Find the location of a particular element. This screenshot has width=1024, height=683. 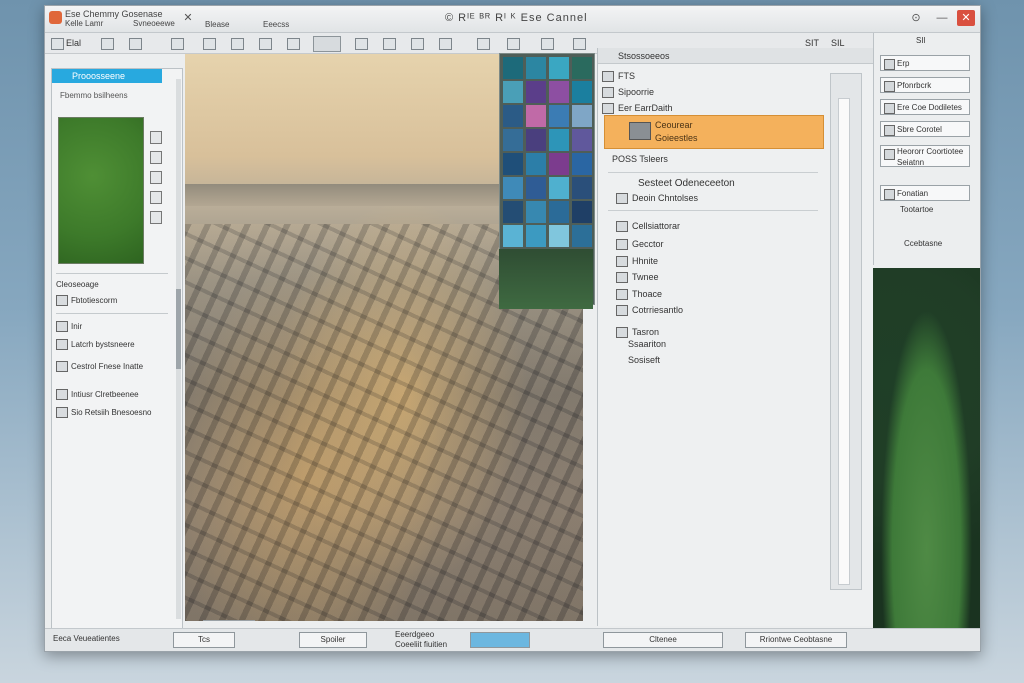

selected-layer-row: Ceourear Goieestles is located at coordinates (714, 132).